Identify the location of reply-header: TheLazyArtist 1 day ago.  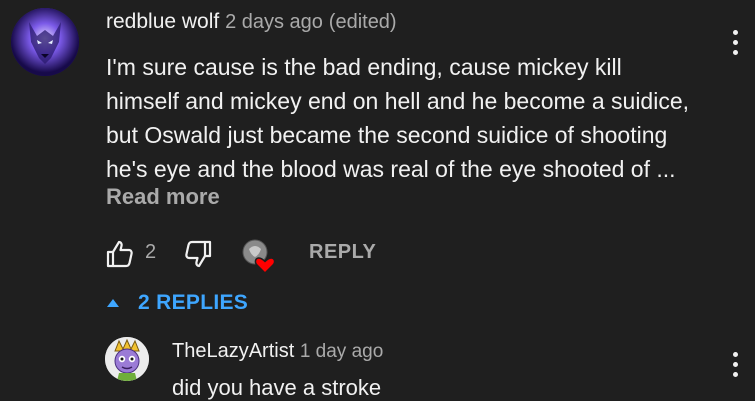
(277, 351).